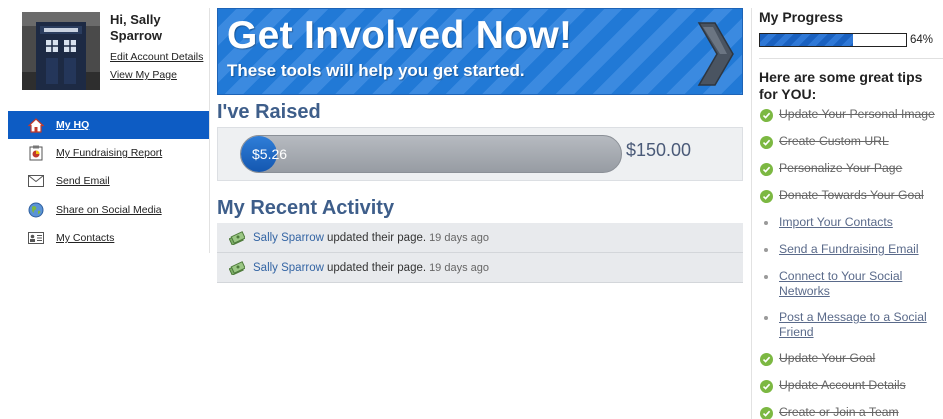  I want to click on tip-item: Update Your Personal Image, so click(851, 114).